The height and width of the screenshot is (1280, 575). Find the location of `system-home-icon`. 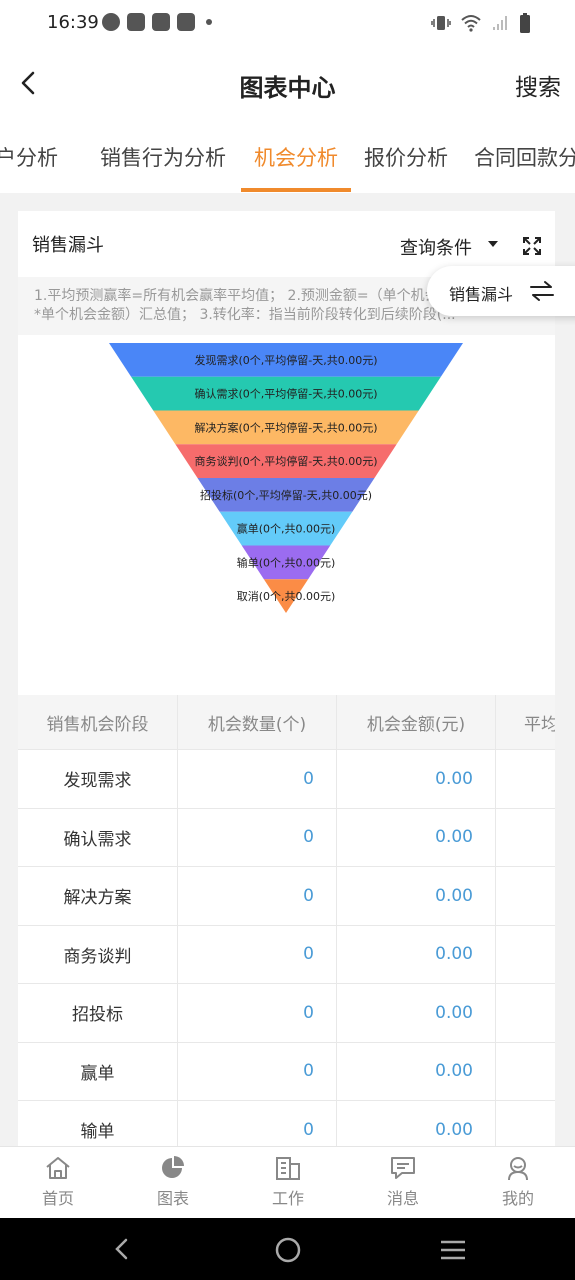

system-home-icon is located at coordinates (288, 1250).